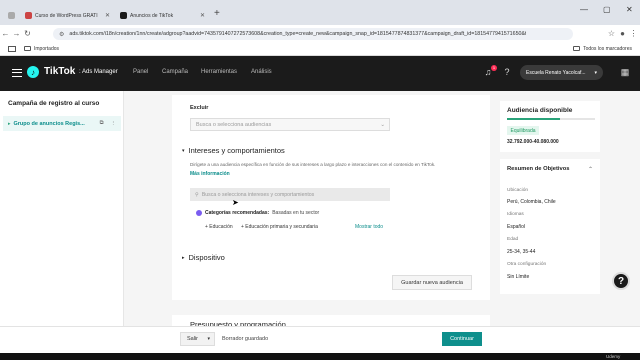 Image resolution: width=640 pixels, height=360 pixels. What do you see at coordinates (193, 339) in the screenshot?
I see `exit-label: Salir` at bounding box center [193, 339].